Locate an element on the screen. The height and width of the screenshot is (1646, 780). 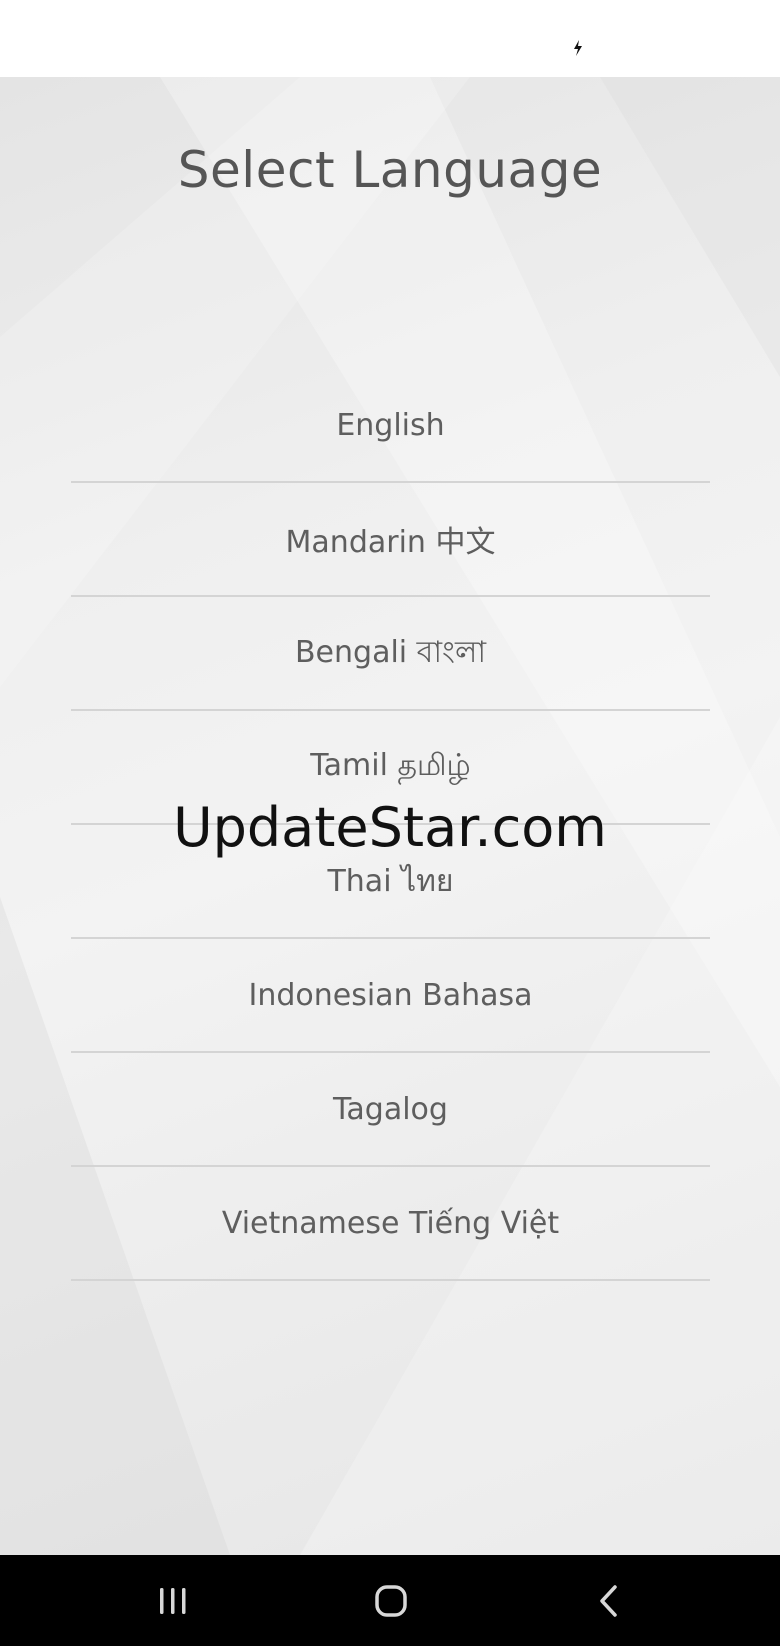
recent-apps-icon is located at coordinates (173, 1601).